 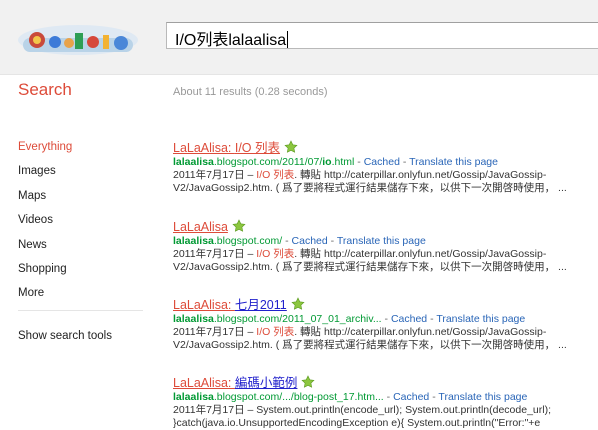 I want to click on google-doodle-logo, so click(x=78, y=39).